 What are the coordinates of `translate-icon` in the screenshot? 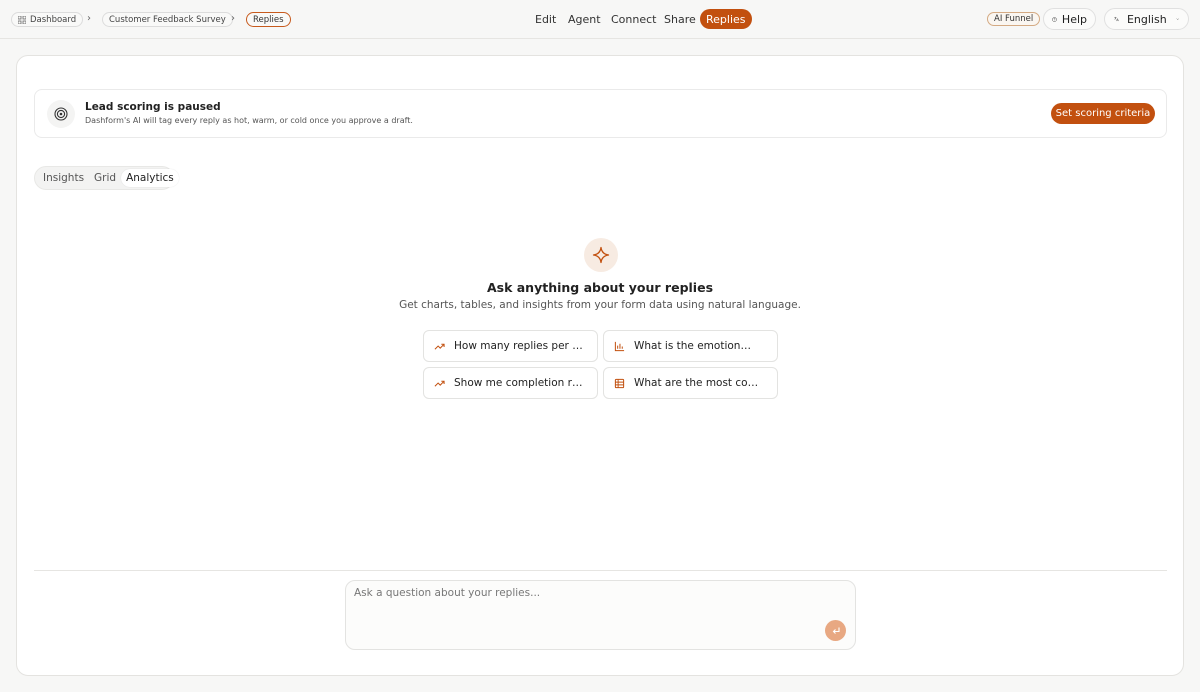 It's located at (1116, 19).